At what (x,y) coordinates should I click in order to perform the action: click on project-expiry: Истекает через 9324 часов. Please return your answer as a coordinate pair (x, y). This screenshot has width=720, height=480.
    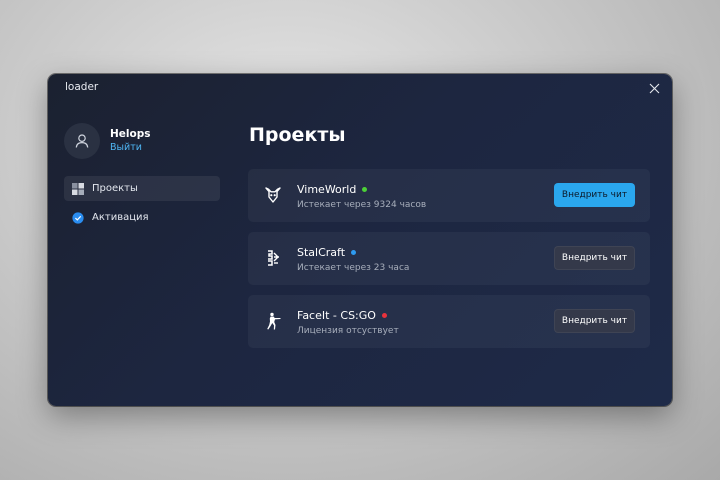
    Looking at the image, I should click on (362, 205).